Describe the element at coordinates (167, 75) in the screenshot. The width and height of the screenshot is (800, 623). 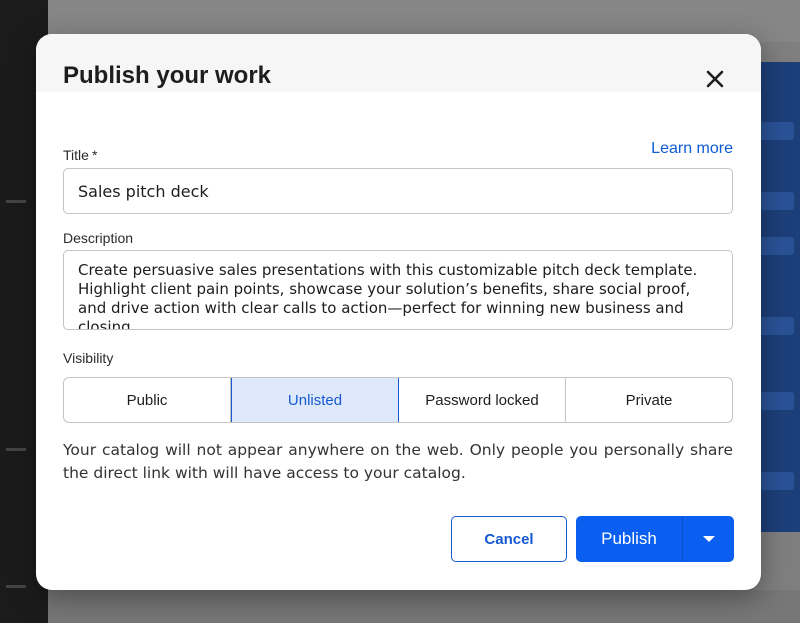
I see `dialog-title: Publish your work` at that location.